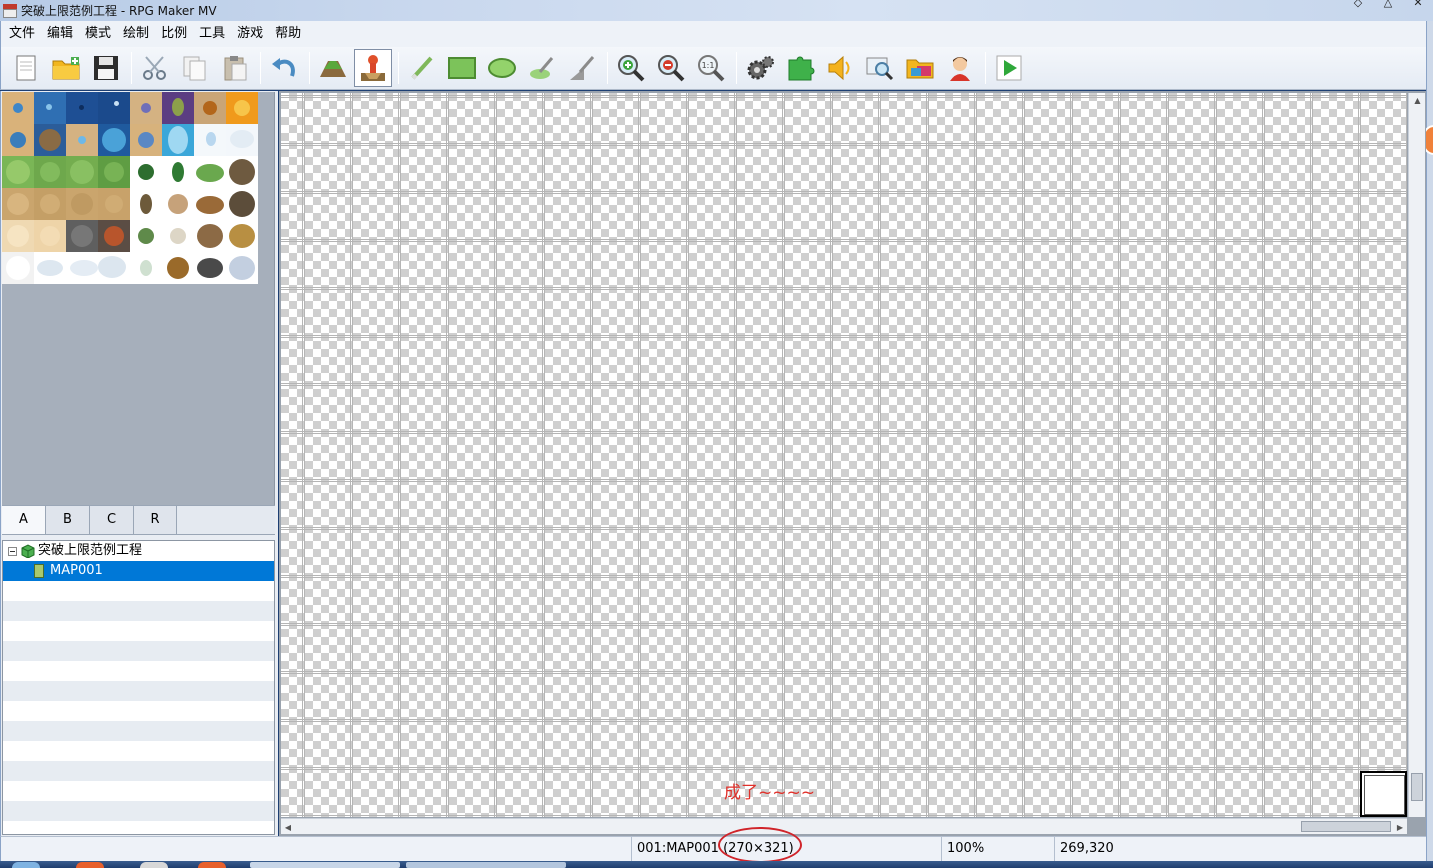  Describe the element at coordinates (22, 34) in the screenshot. I see `menu-file: 文件` at that location.